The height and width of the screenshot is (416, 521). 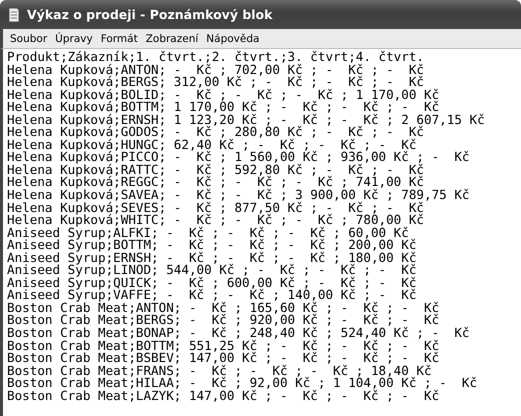 I want to click on menu-item: Zobrazení, so click(x=173, y=38).